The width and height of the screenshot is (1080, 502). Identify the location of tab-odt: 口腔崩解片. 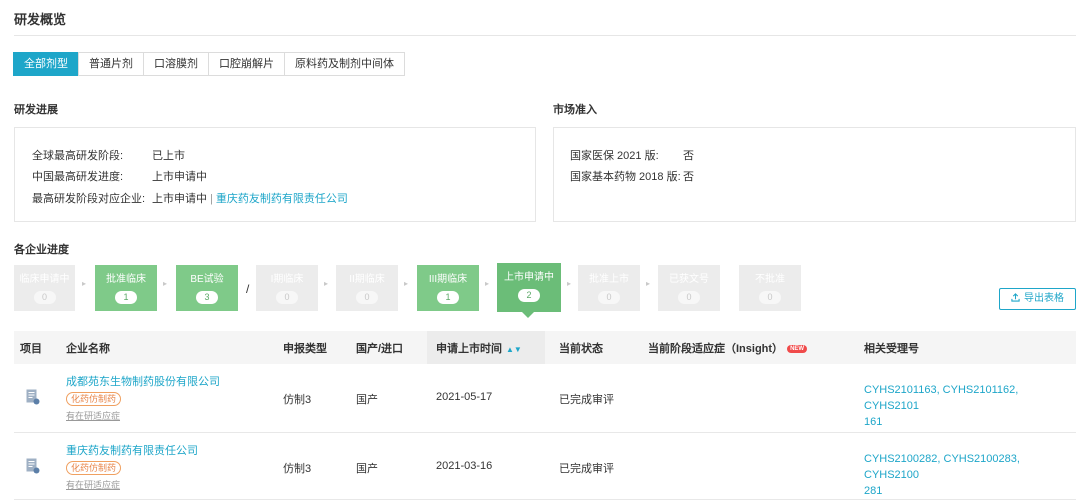
(246, 64).